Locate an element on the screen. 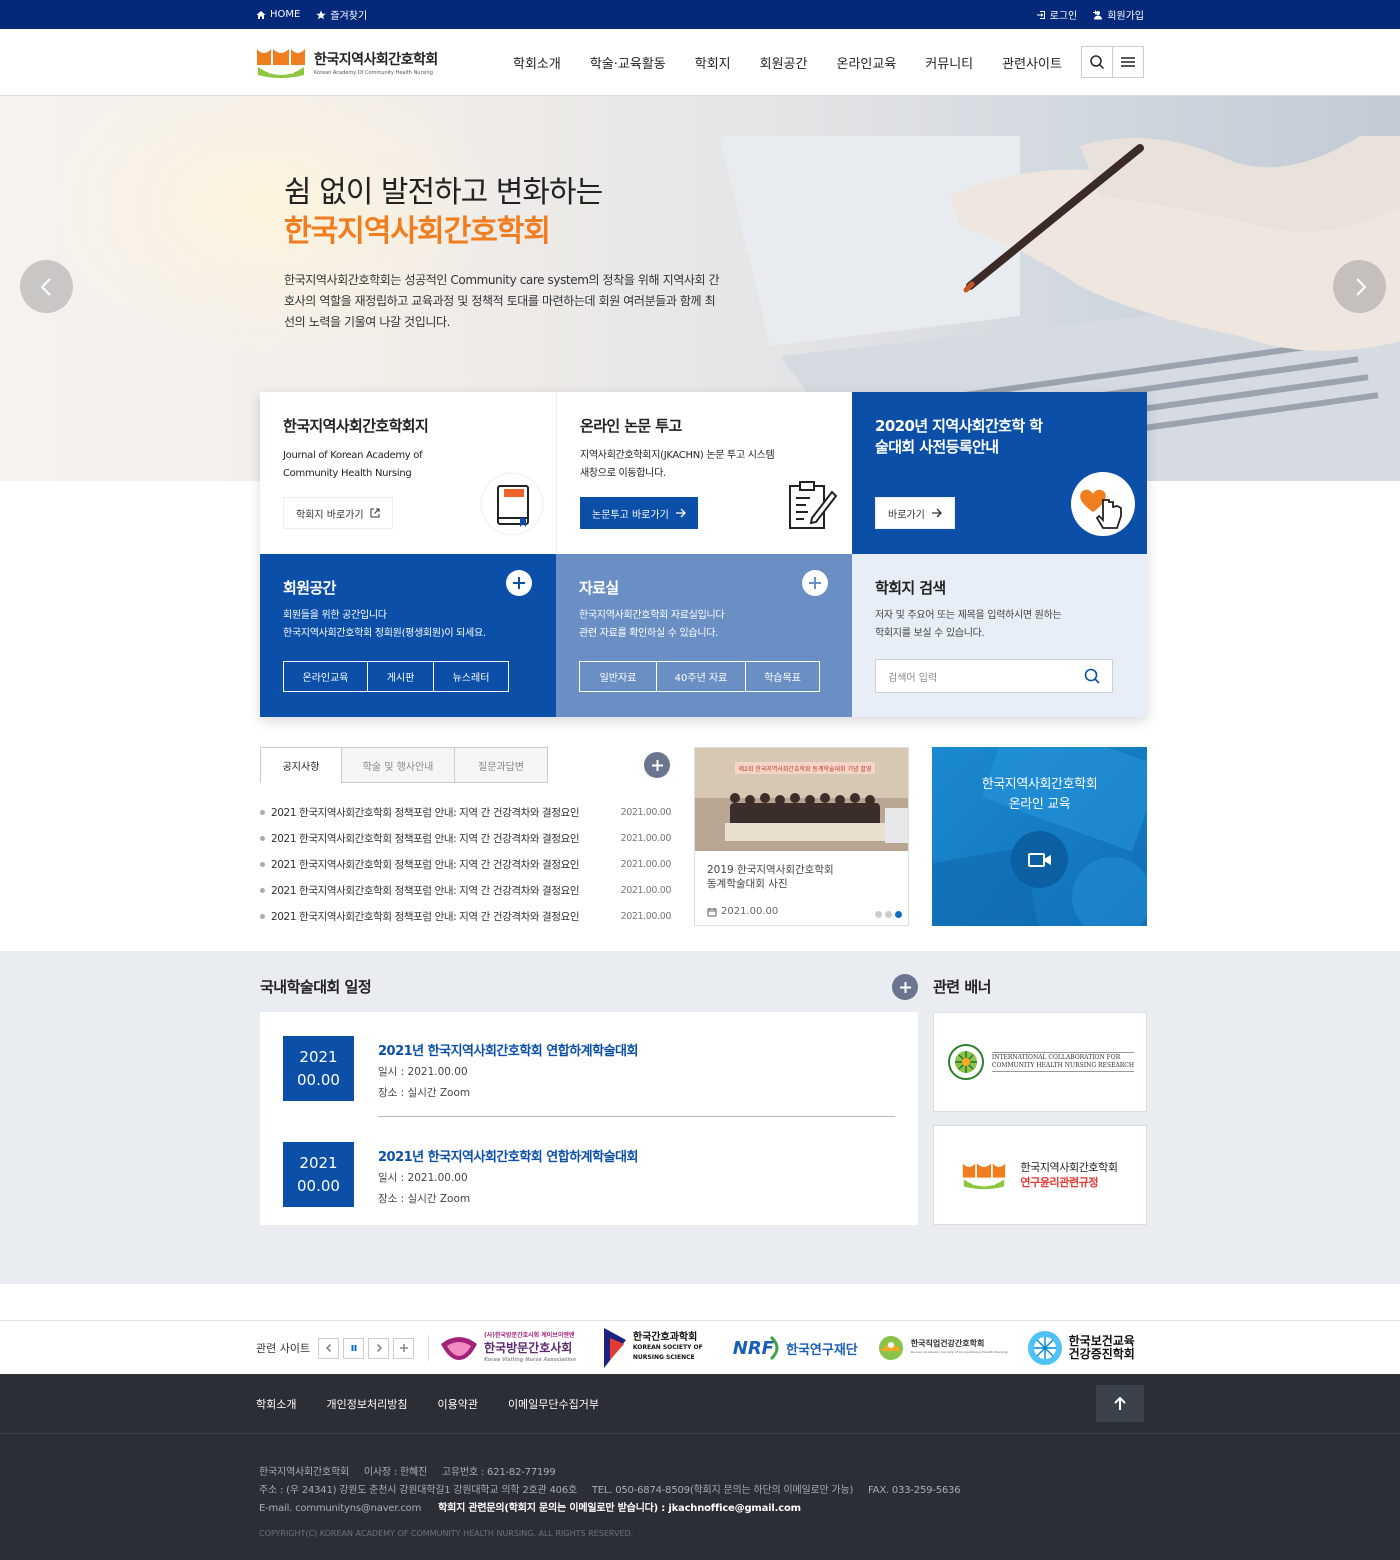 This screenshot has height=1560, width=1400. star-icon is located at coordinates (321, 14).